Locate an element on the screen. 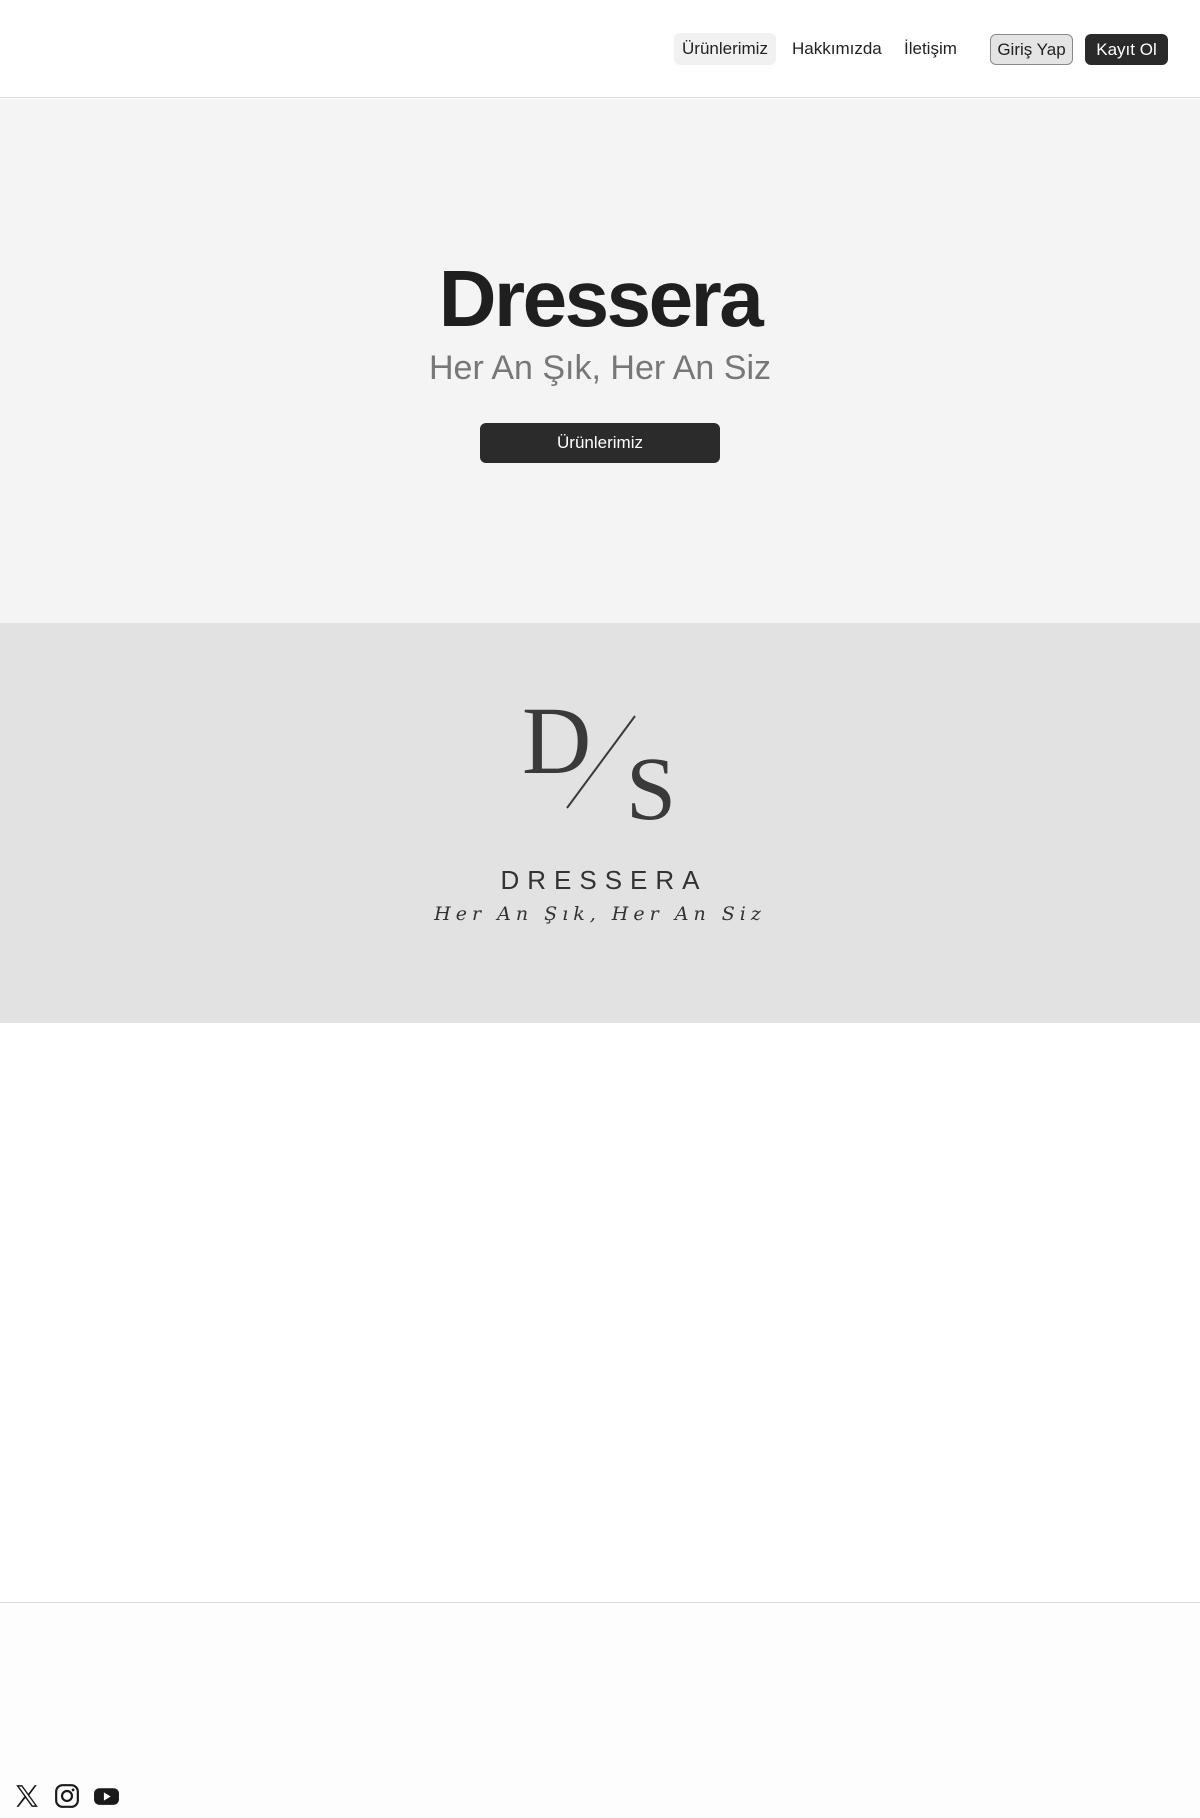 The width and height of the screenshot is (1200, 1818). nav-link-about: Hakkımızda is located at coordinates (837, 49).